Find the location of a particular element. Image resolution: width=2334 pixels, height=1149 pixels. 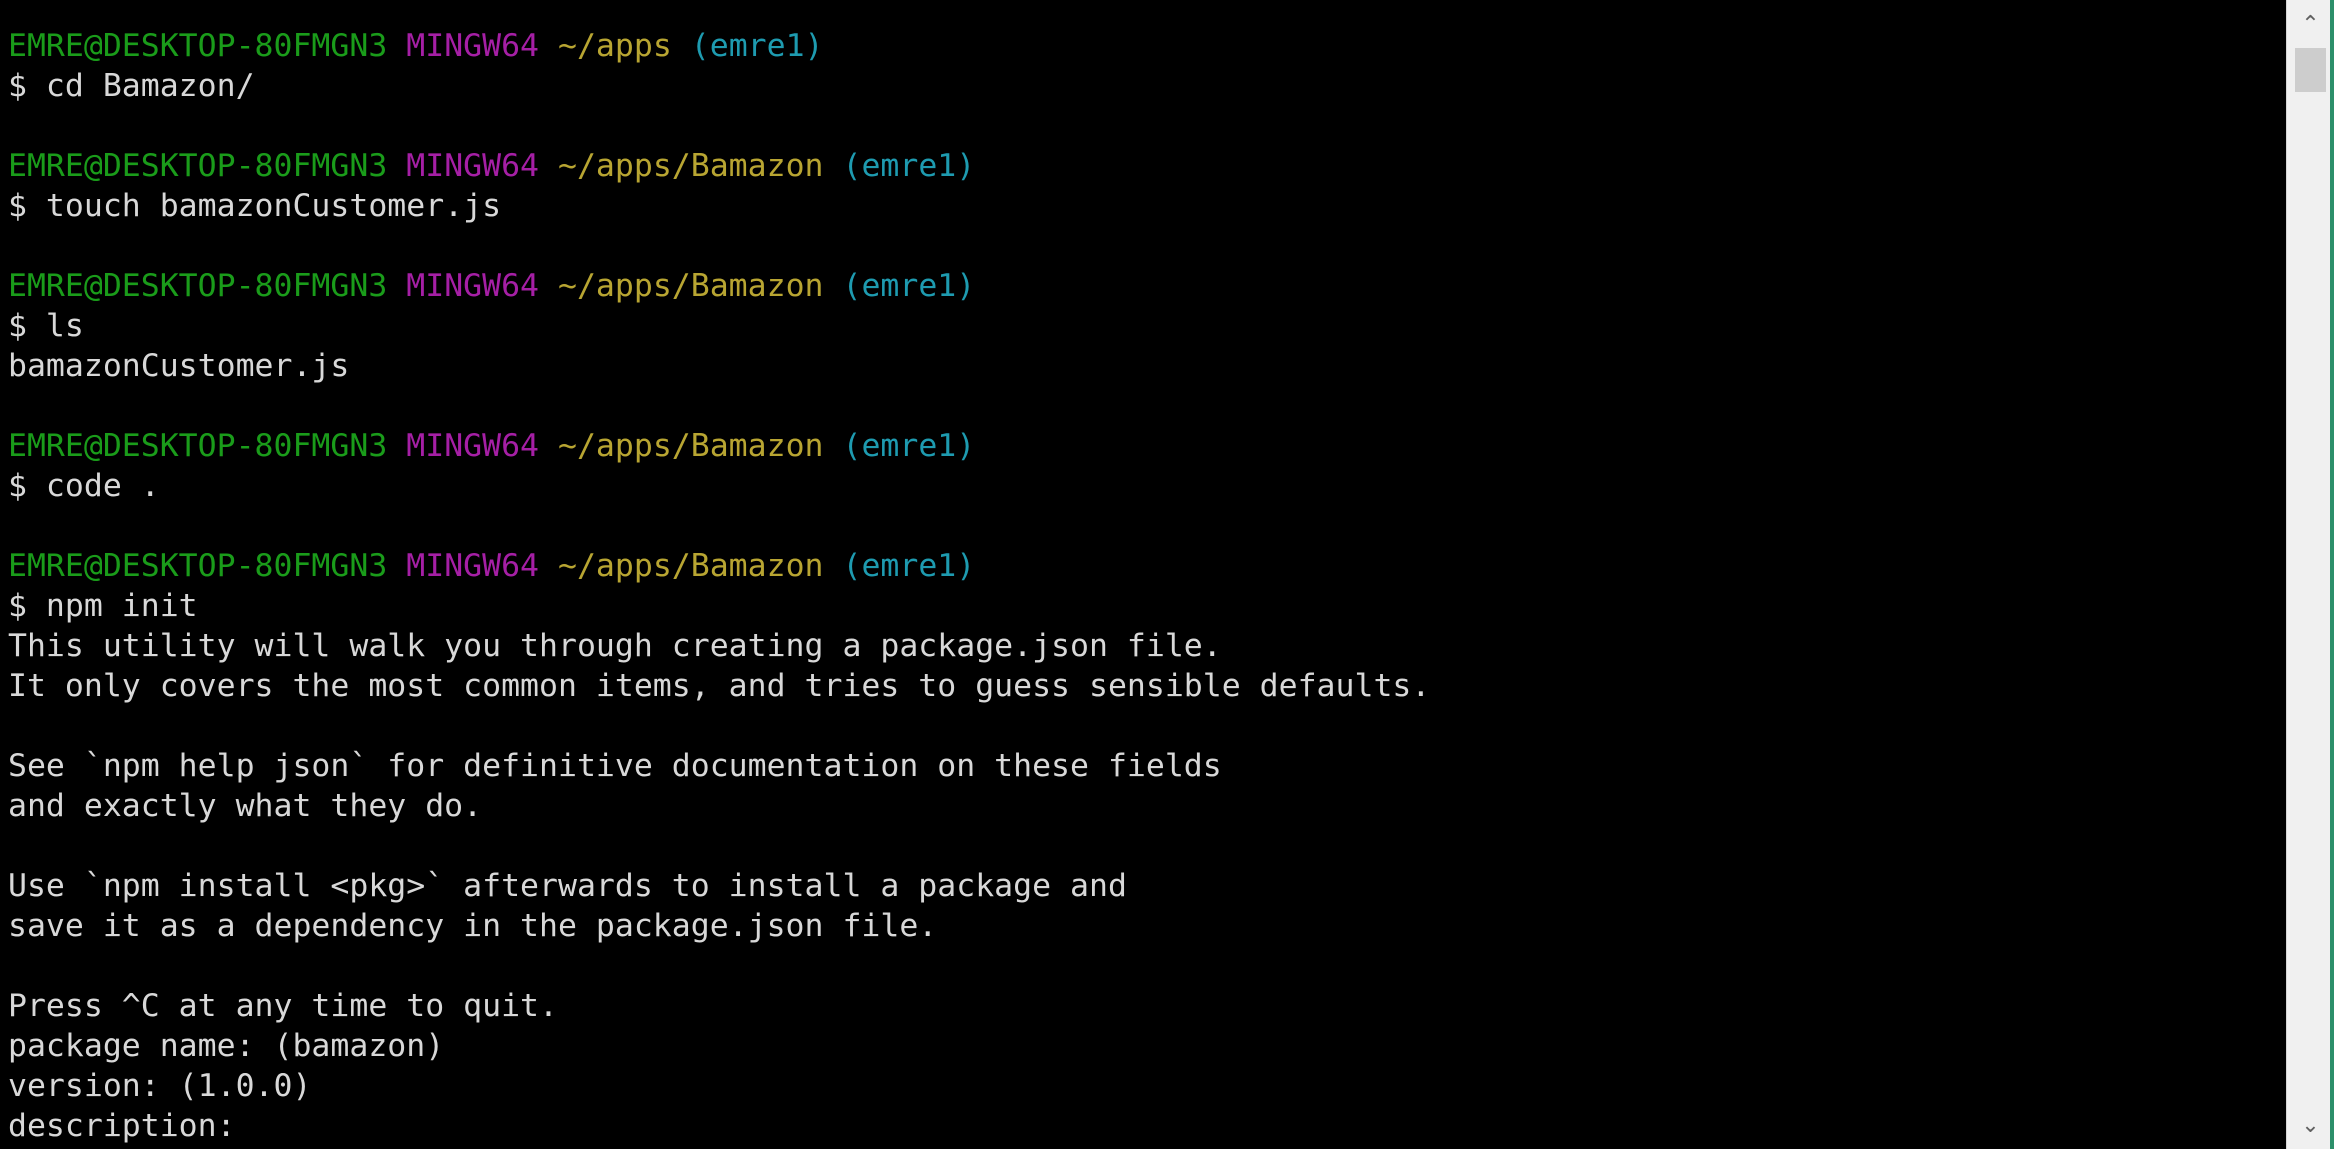

output-line: package name: (bamazon) is located at coordinates (226, 1046).